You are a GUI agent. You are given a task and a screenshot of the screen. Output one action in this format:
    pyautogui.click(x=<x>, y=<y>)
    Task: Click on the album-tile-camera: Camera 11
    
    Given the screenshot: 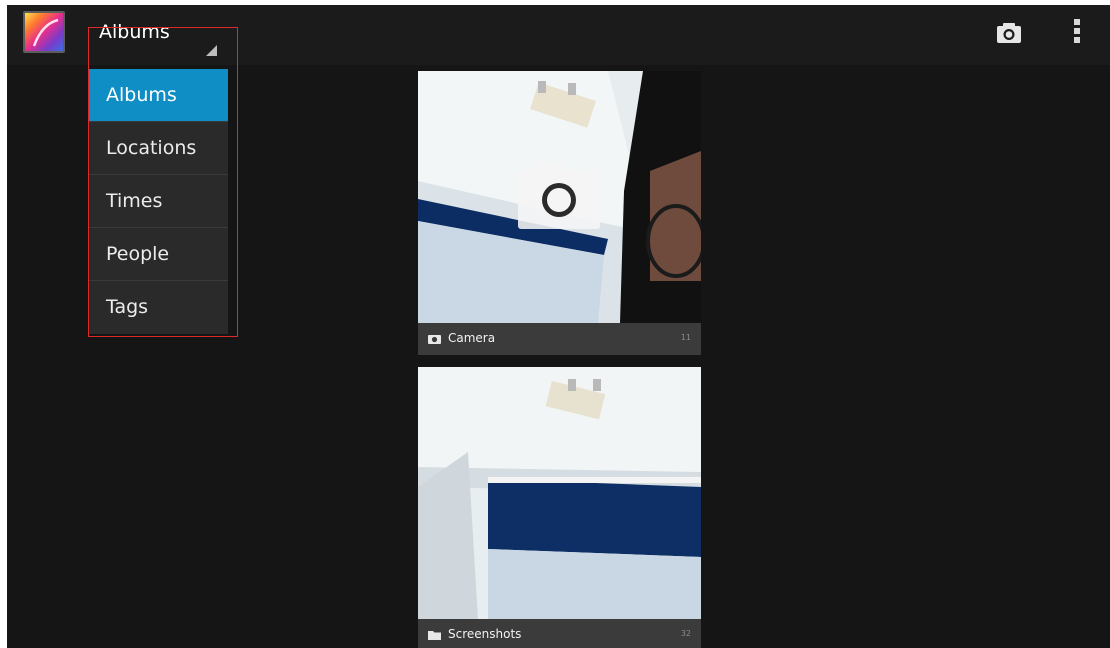 What is the action you would take?
    pyautogui.click(x=559, y=213)
    